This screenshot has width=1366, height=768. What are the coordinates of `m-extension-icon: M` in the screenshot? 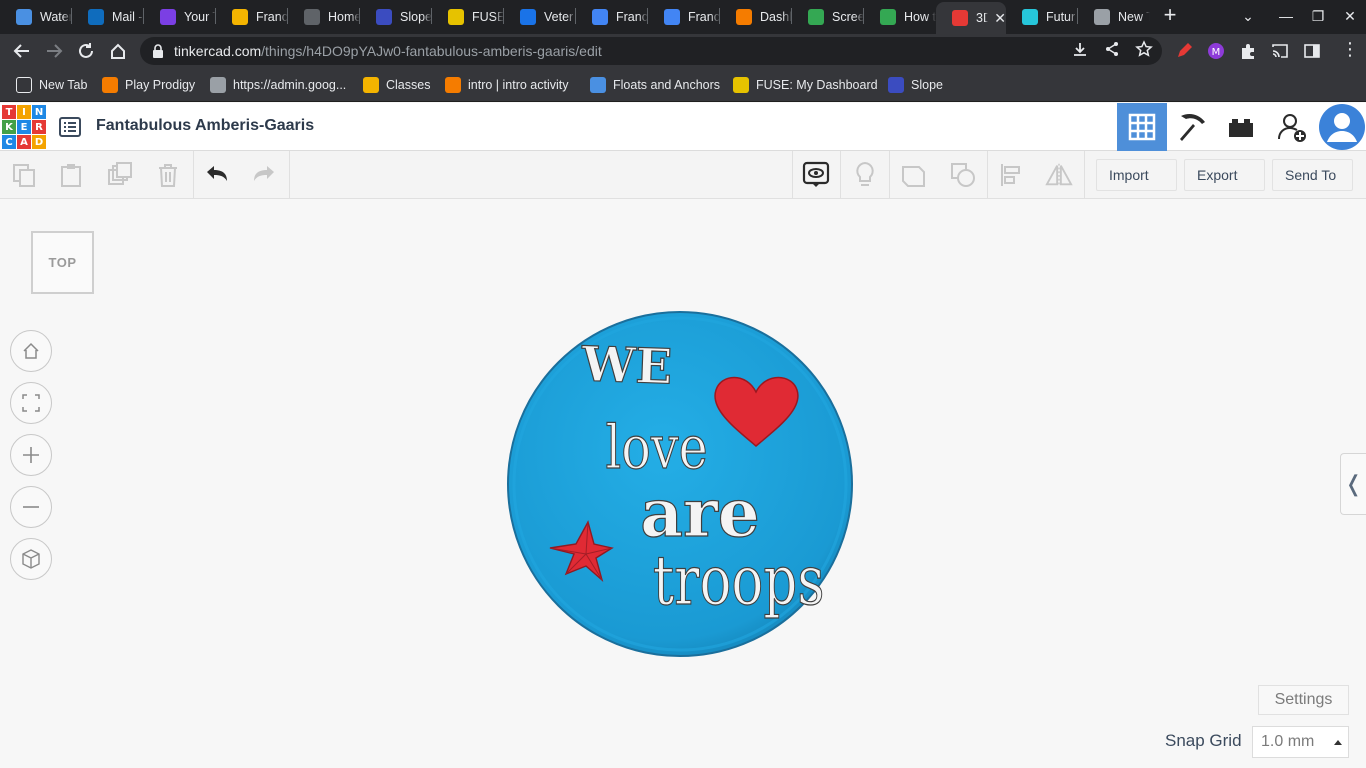 It's located at (1216, 51).